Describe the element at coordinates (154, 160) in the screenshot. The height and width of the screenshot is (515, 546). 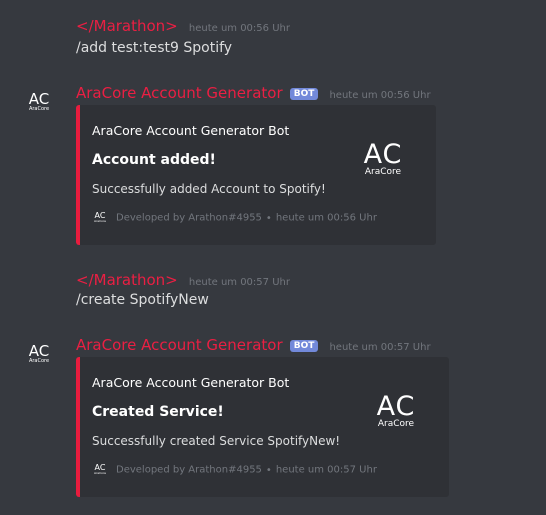
I see `embed-title: Account added!` at that location.